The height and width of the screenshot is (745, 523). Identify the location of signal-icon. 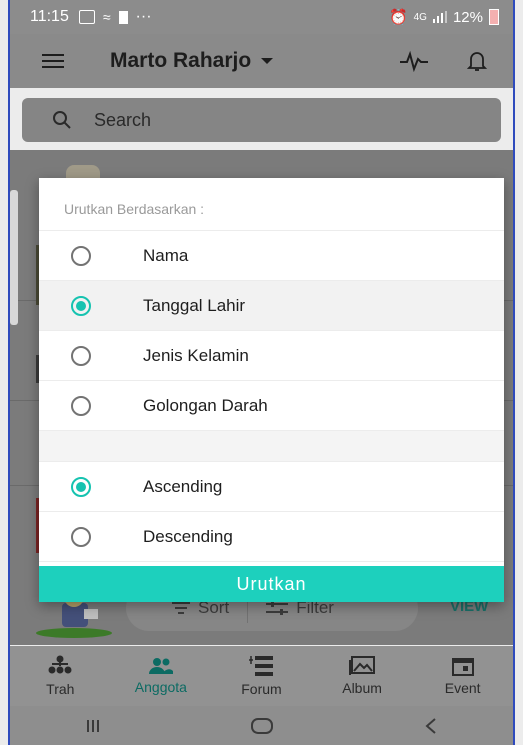
(439, 17).